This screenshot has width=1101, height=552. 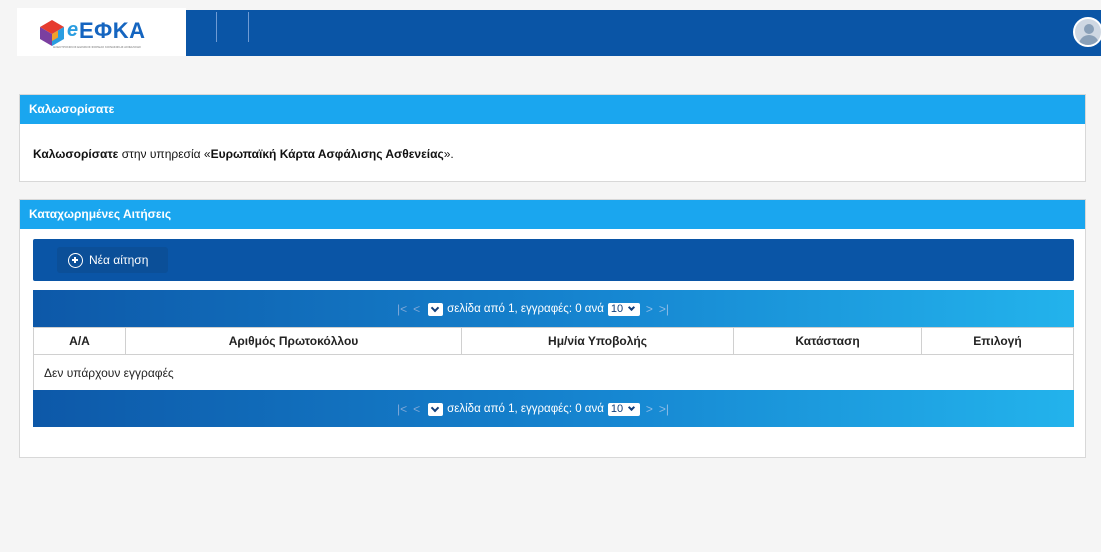 I want to click on welcome-end: »., so click(x=448, y=154).